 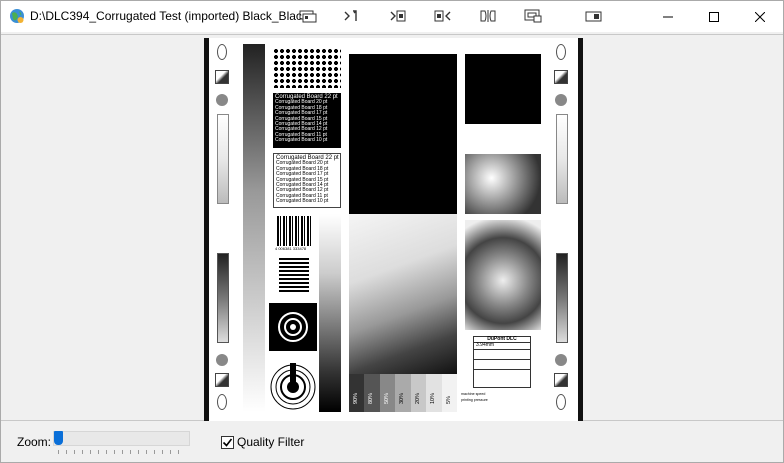 I want to click on step-wedge: 90% 80% 50% 30% 20% 10% 5%, so click(x=403, y=393).